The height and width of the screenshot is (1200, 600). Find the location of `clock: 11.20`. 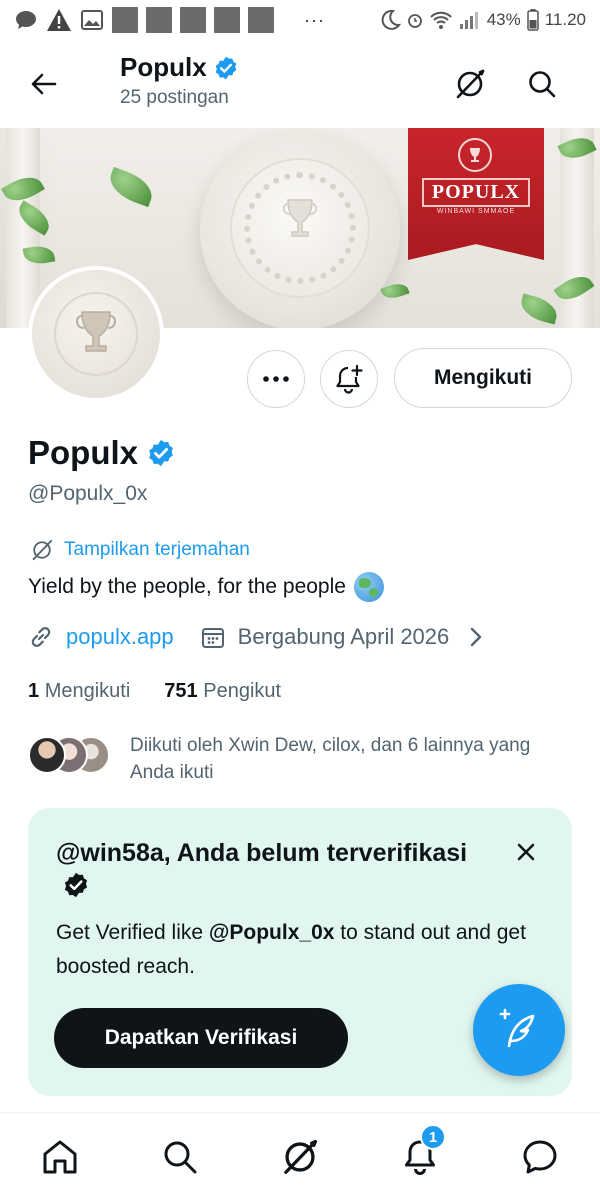

clock: 11.20 is located at coordinates (565, 19).